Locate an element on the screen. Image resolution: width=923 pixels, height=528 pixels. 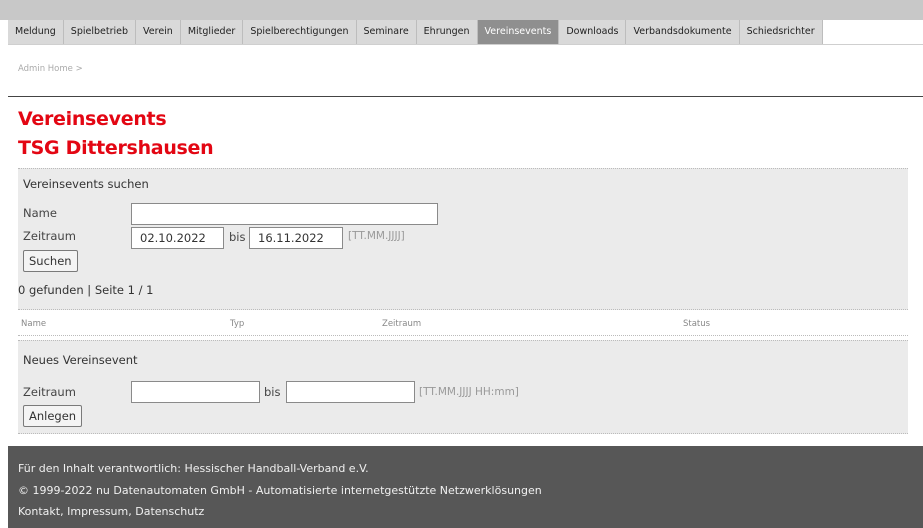
top-bar is located at coordinates (461, 10).